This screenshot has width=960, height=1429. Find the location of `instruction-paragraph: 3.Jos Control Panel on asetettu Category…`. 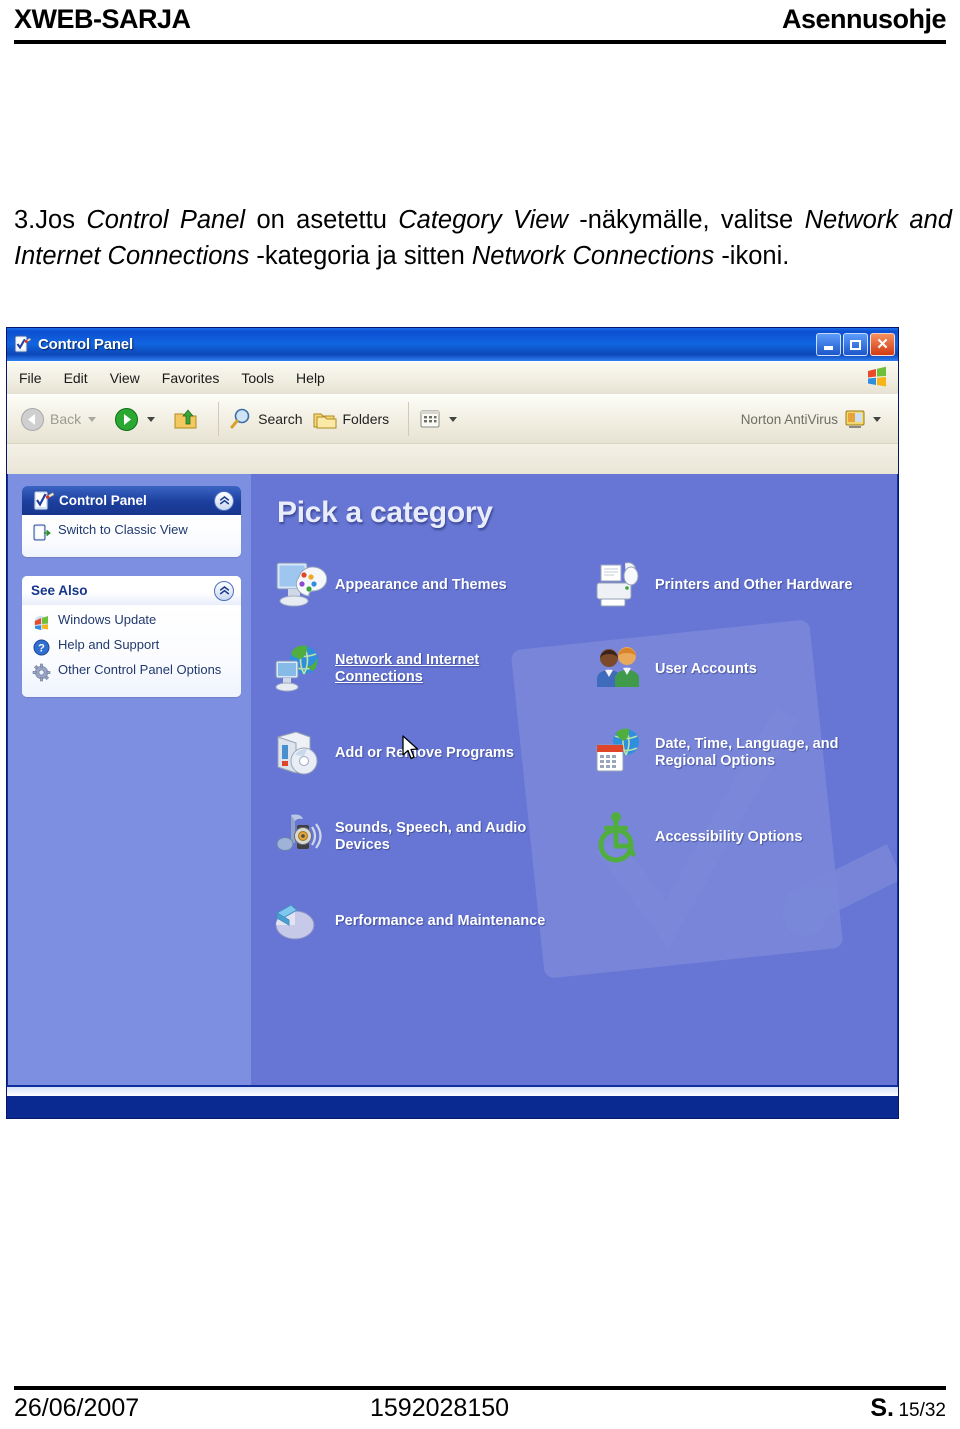

instruction-paragraph: 3.Jos Control Panel on asetettu Category… is located at coordinates (483, 238).